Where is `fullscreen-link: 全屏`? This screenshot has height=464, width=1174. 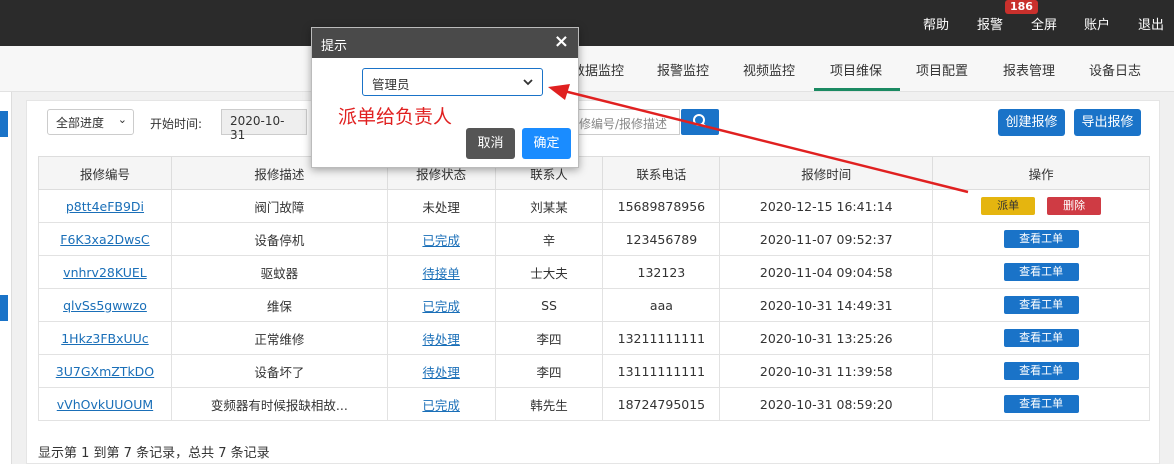
fullscreen-link: 全屏 is located at coordinates (1044, 23).